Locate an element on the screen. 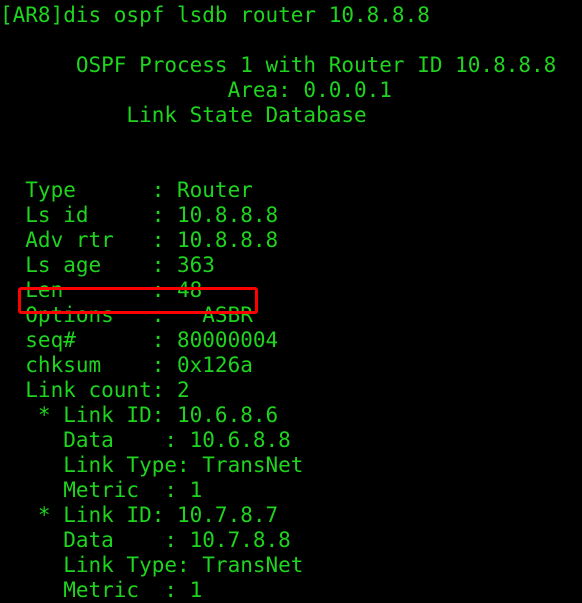 This screenshot has width=582, height=603. link-1-metric-line: Metric : 1 is located at coordinates (101, 490).